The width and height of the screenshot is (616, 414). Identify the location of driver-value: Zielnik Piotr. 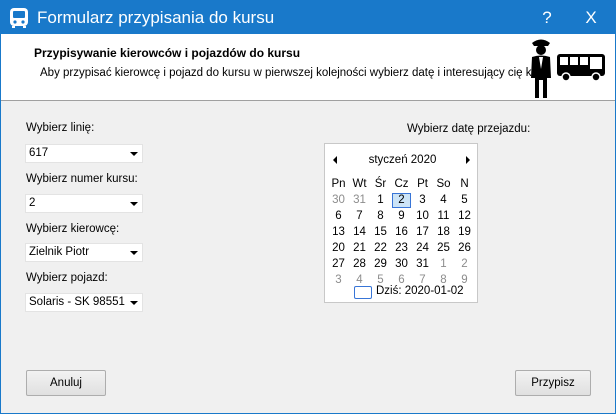
(59, 252).